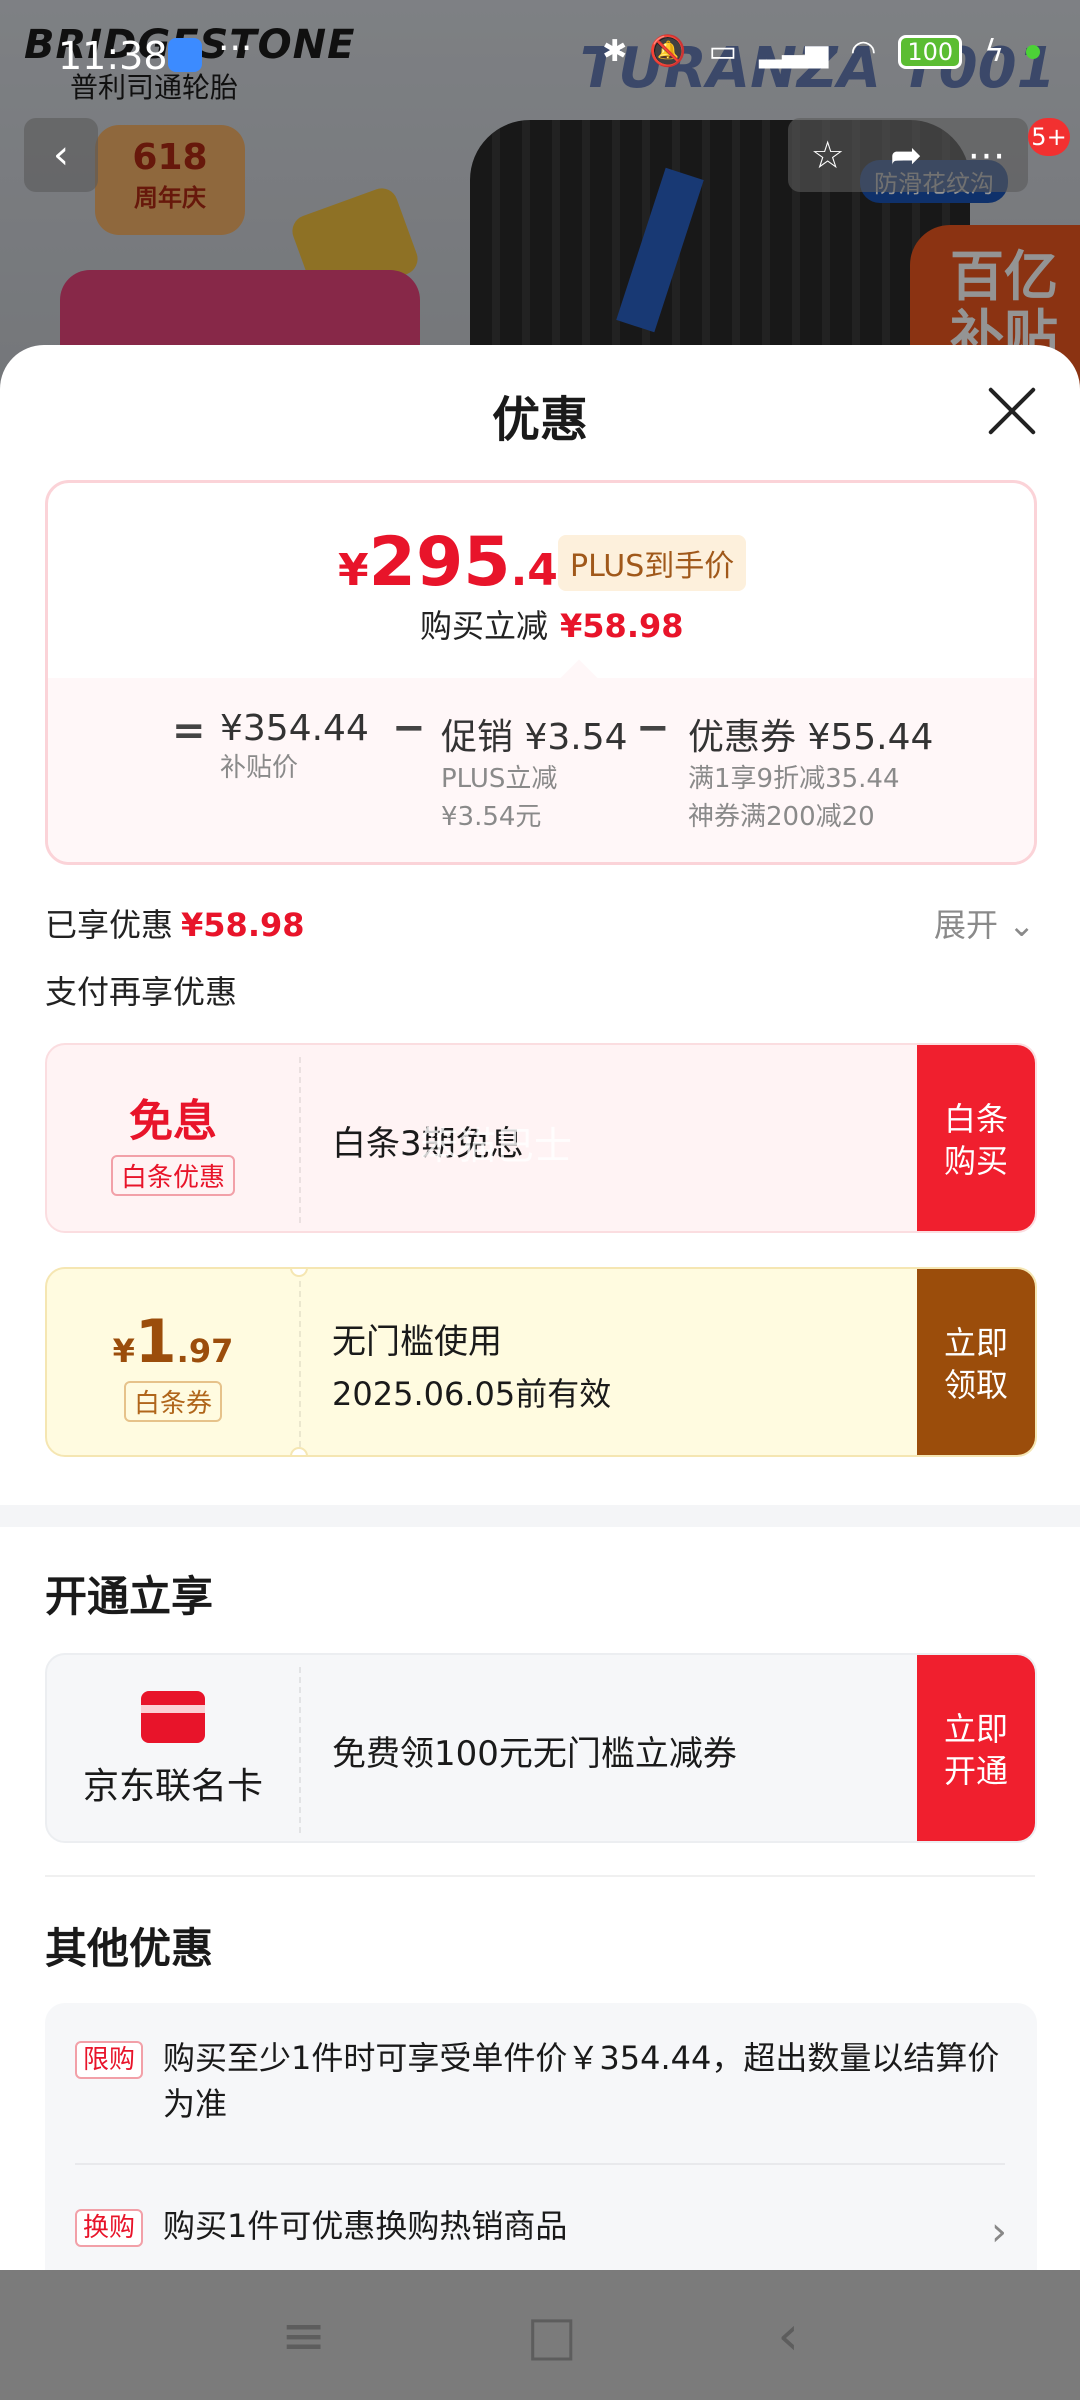 The height and width of the screenshot is (2400, 1080). I want to click on back-button: ‹, so click(61, 155).